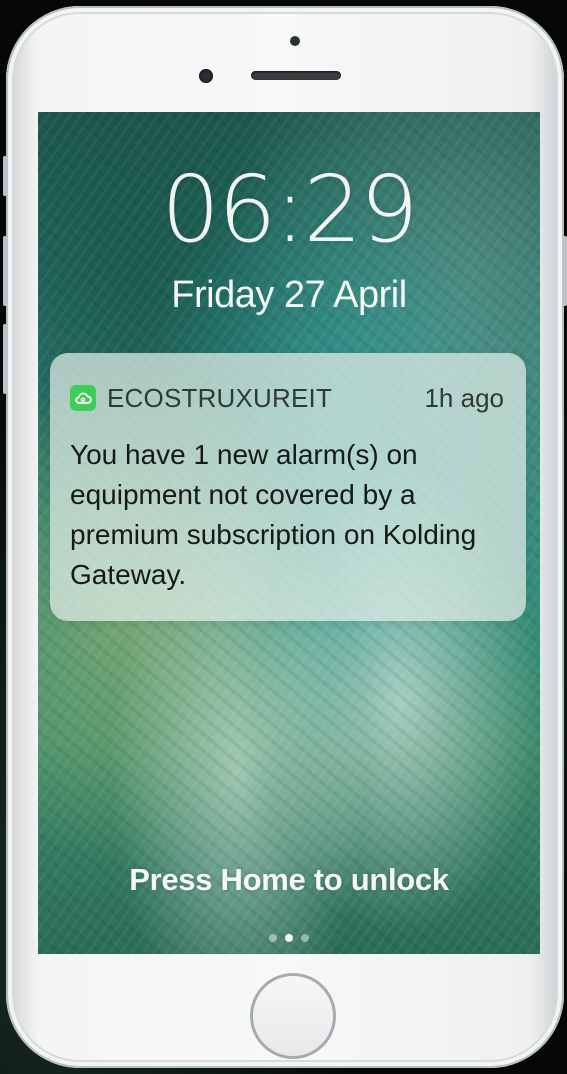  Describe the element at coordinates (5, 271) in the screenshot. I see `volume-up-button` at that location.